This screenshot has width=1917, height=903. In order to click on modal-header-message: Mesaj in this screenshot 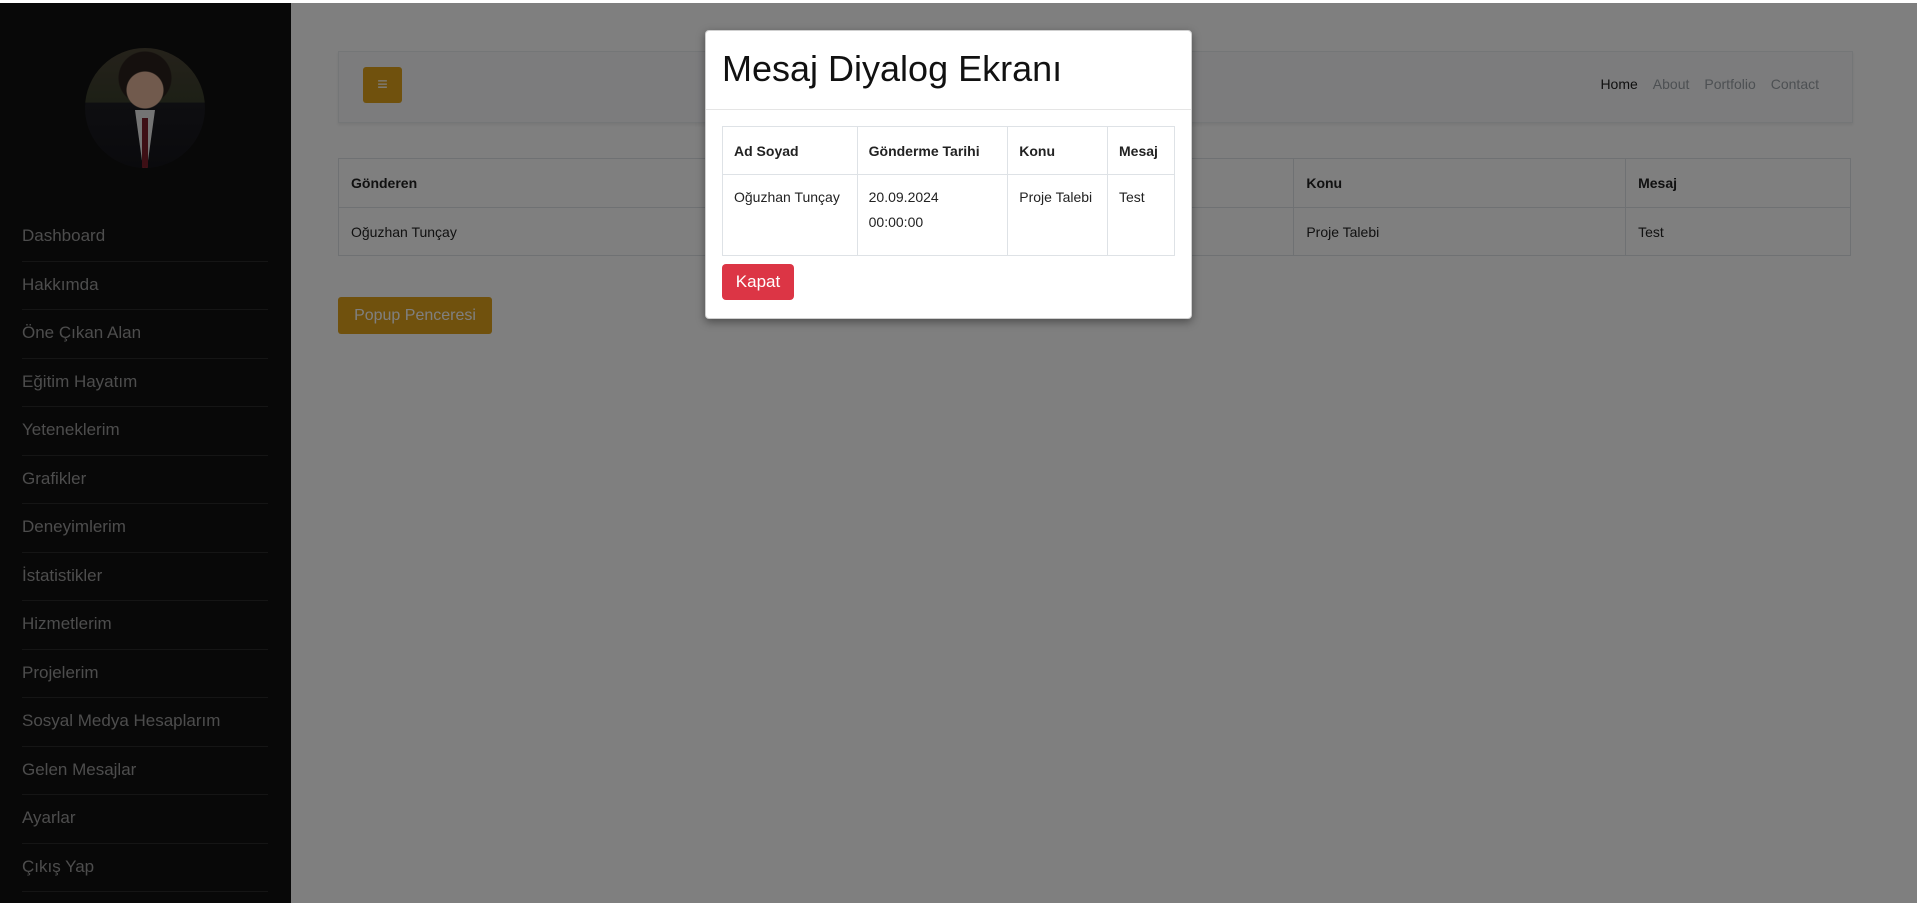, I will do `click(1141, 150)`.